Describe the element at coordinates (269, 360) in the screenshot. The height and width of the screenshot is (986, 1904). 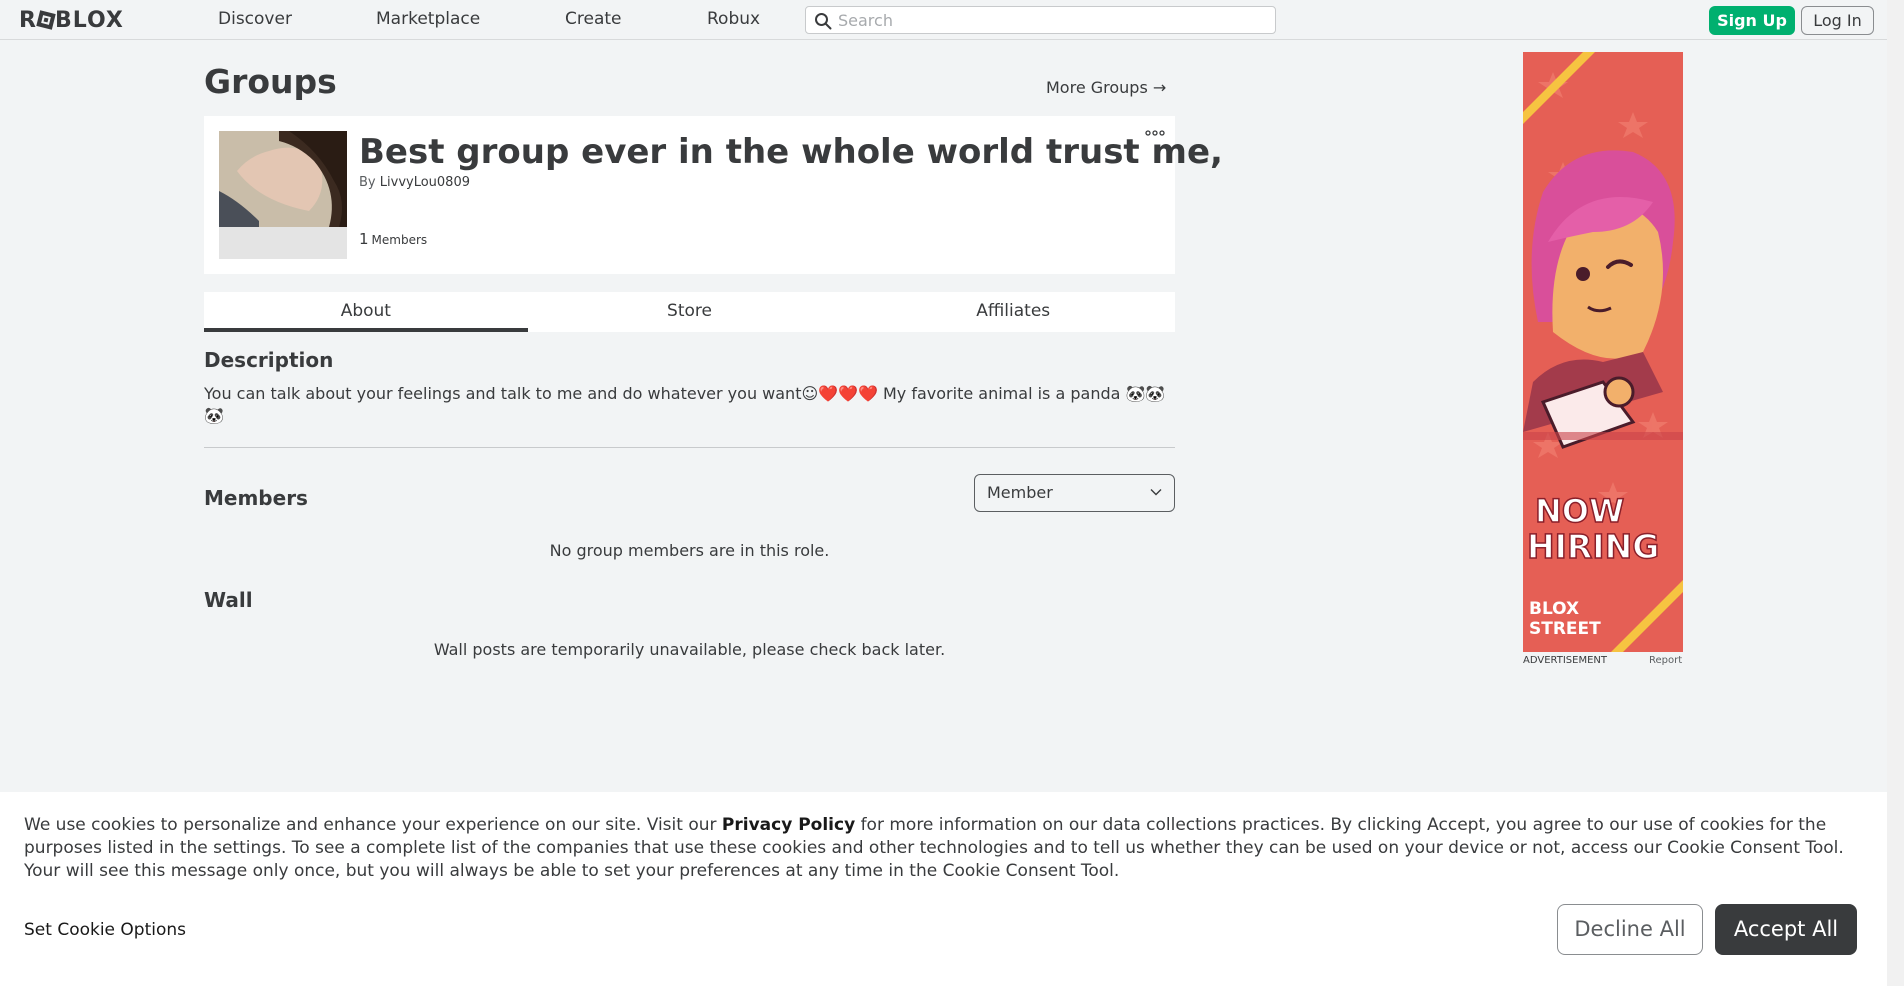
I see `description-heading: Description` at that location.